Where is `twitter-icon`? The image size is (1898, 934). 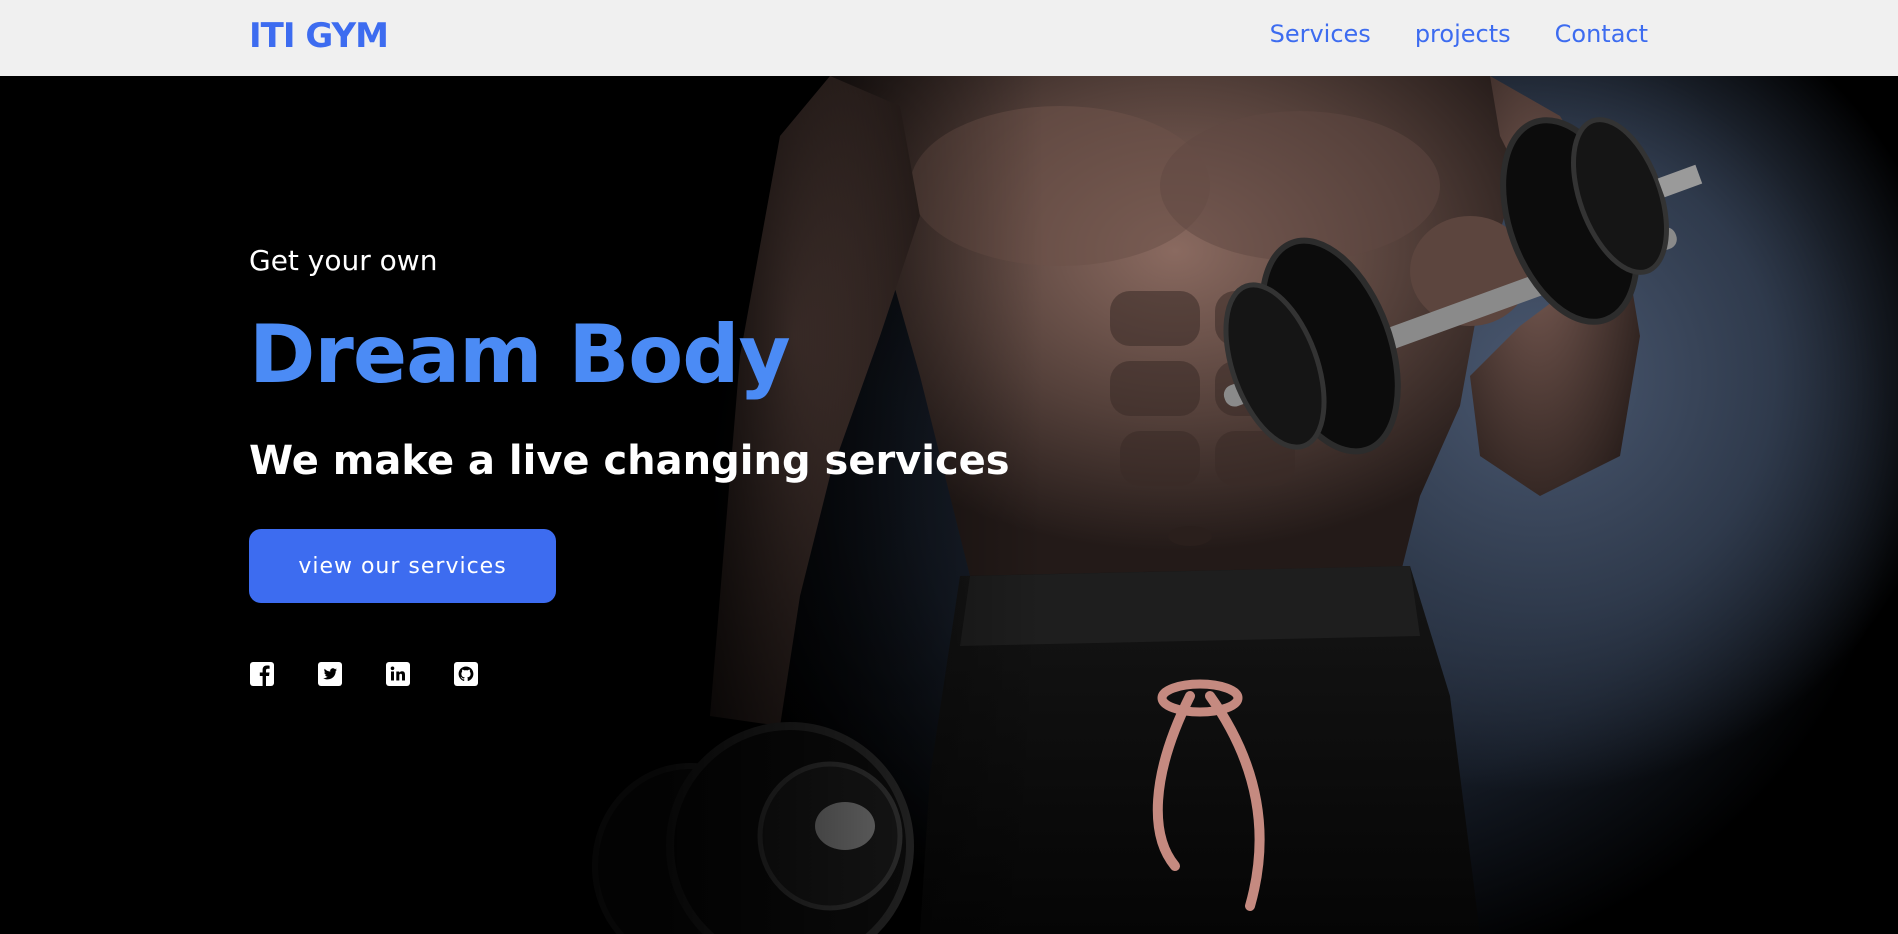 twitter-icon is located at coordinates (330, 674).